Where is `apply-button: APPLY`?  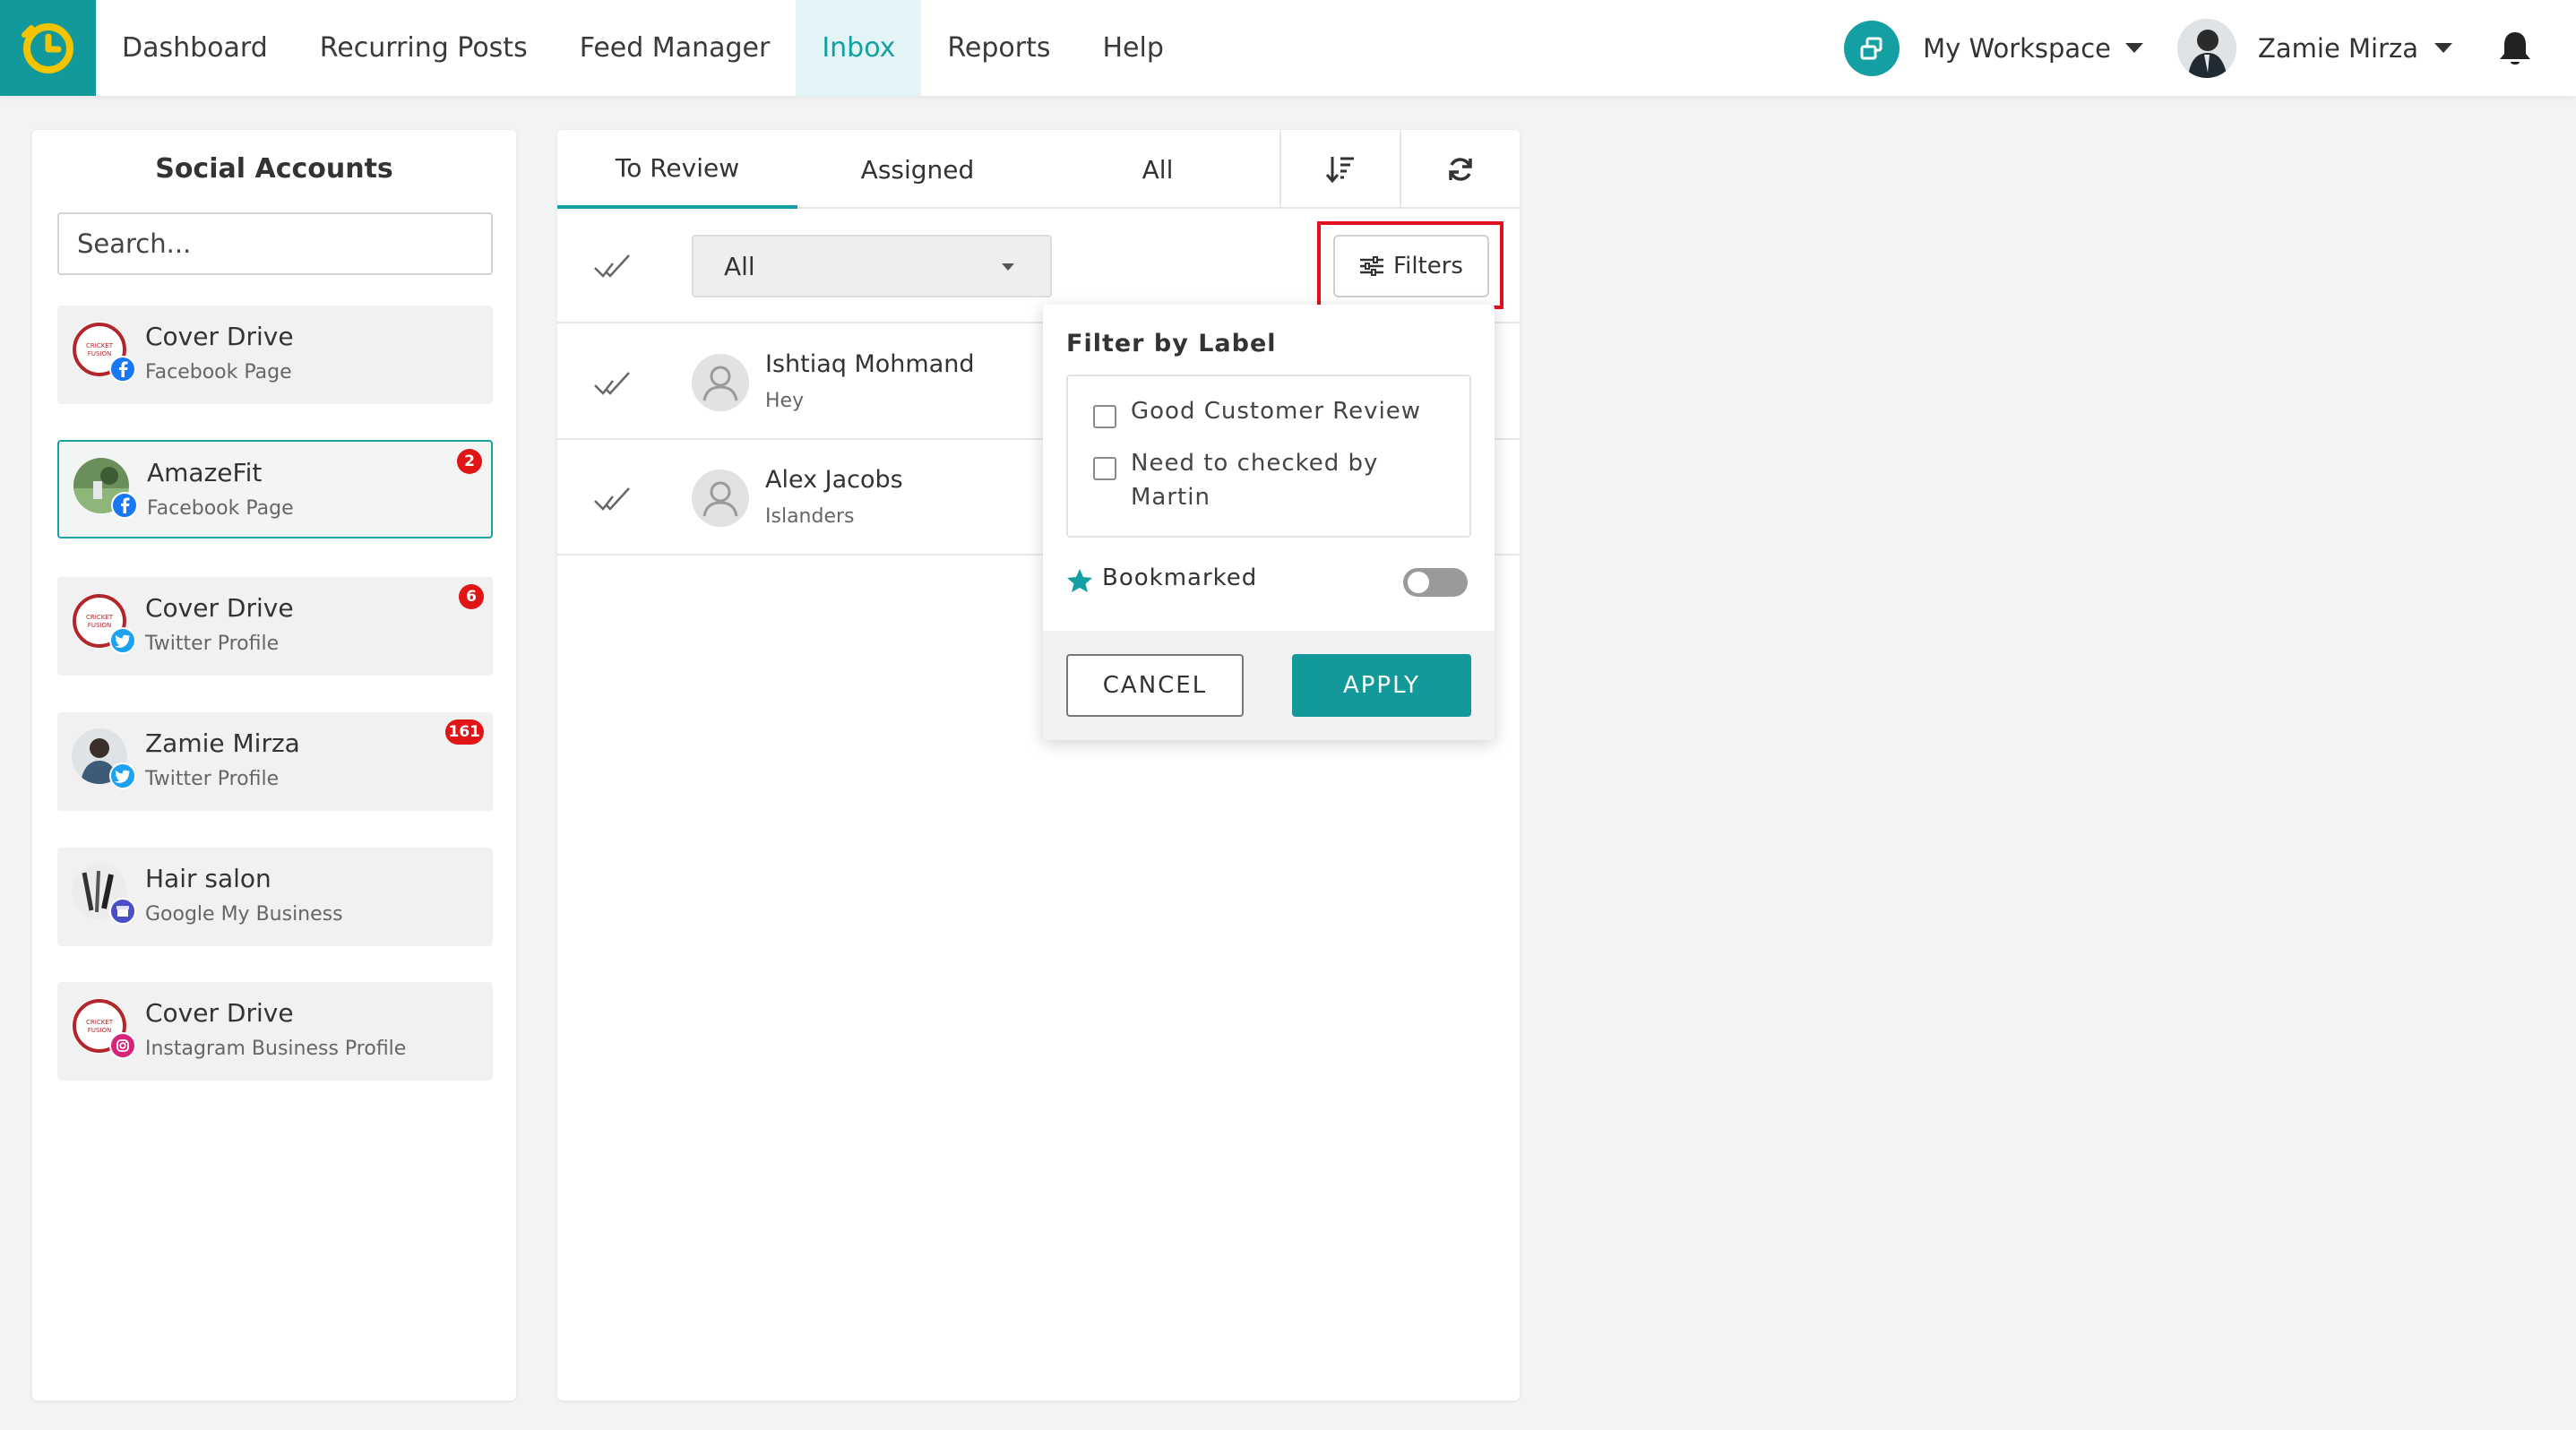 apply-button: APPLY is located at coordinates (1382, 685).